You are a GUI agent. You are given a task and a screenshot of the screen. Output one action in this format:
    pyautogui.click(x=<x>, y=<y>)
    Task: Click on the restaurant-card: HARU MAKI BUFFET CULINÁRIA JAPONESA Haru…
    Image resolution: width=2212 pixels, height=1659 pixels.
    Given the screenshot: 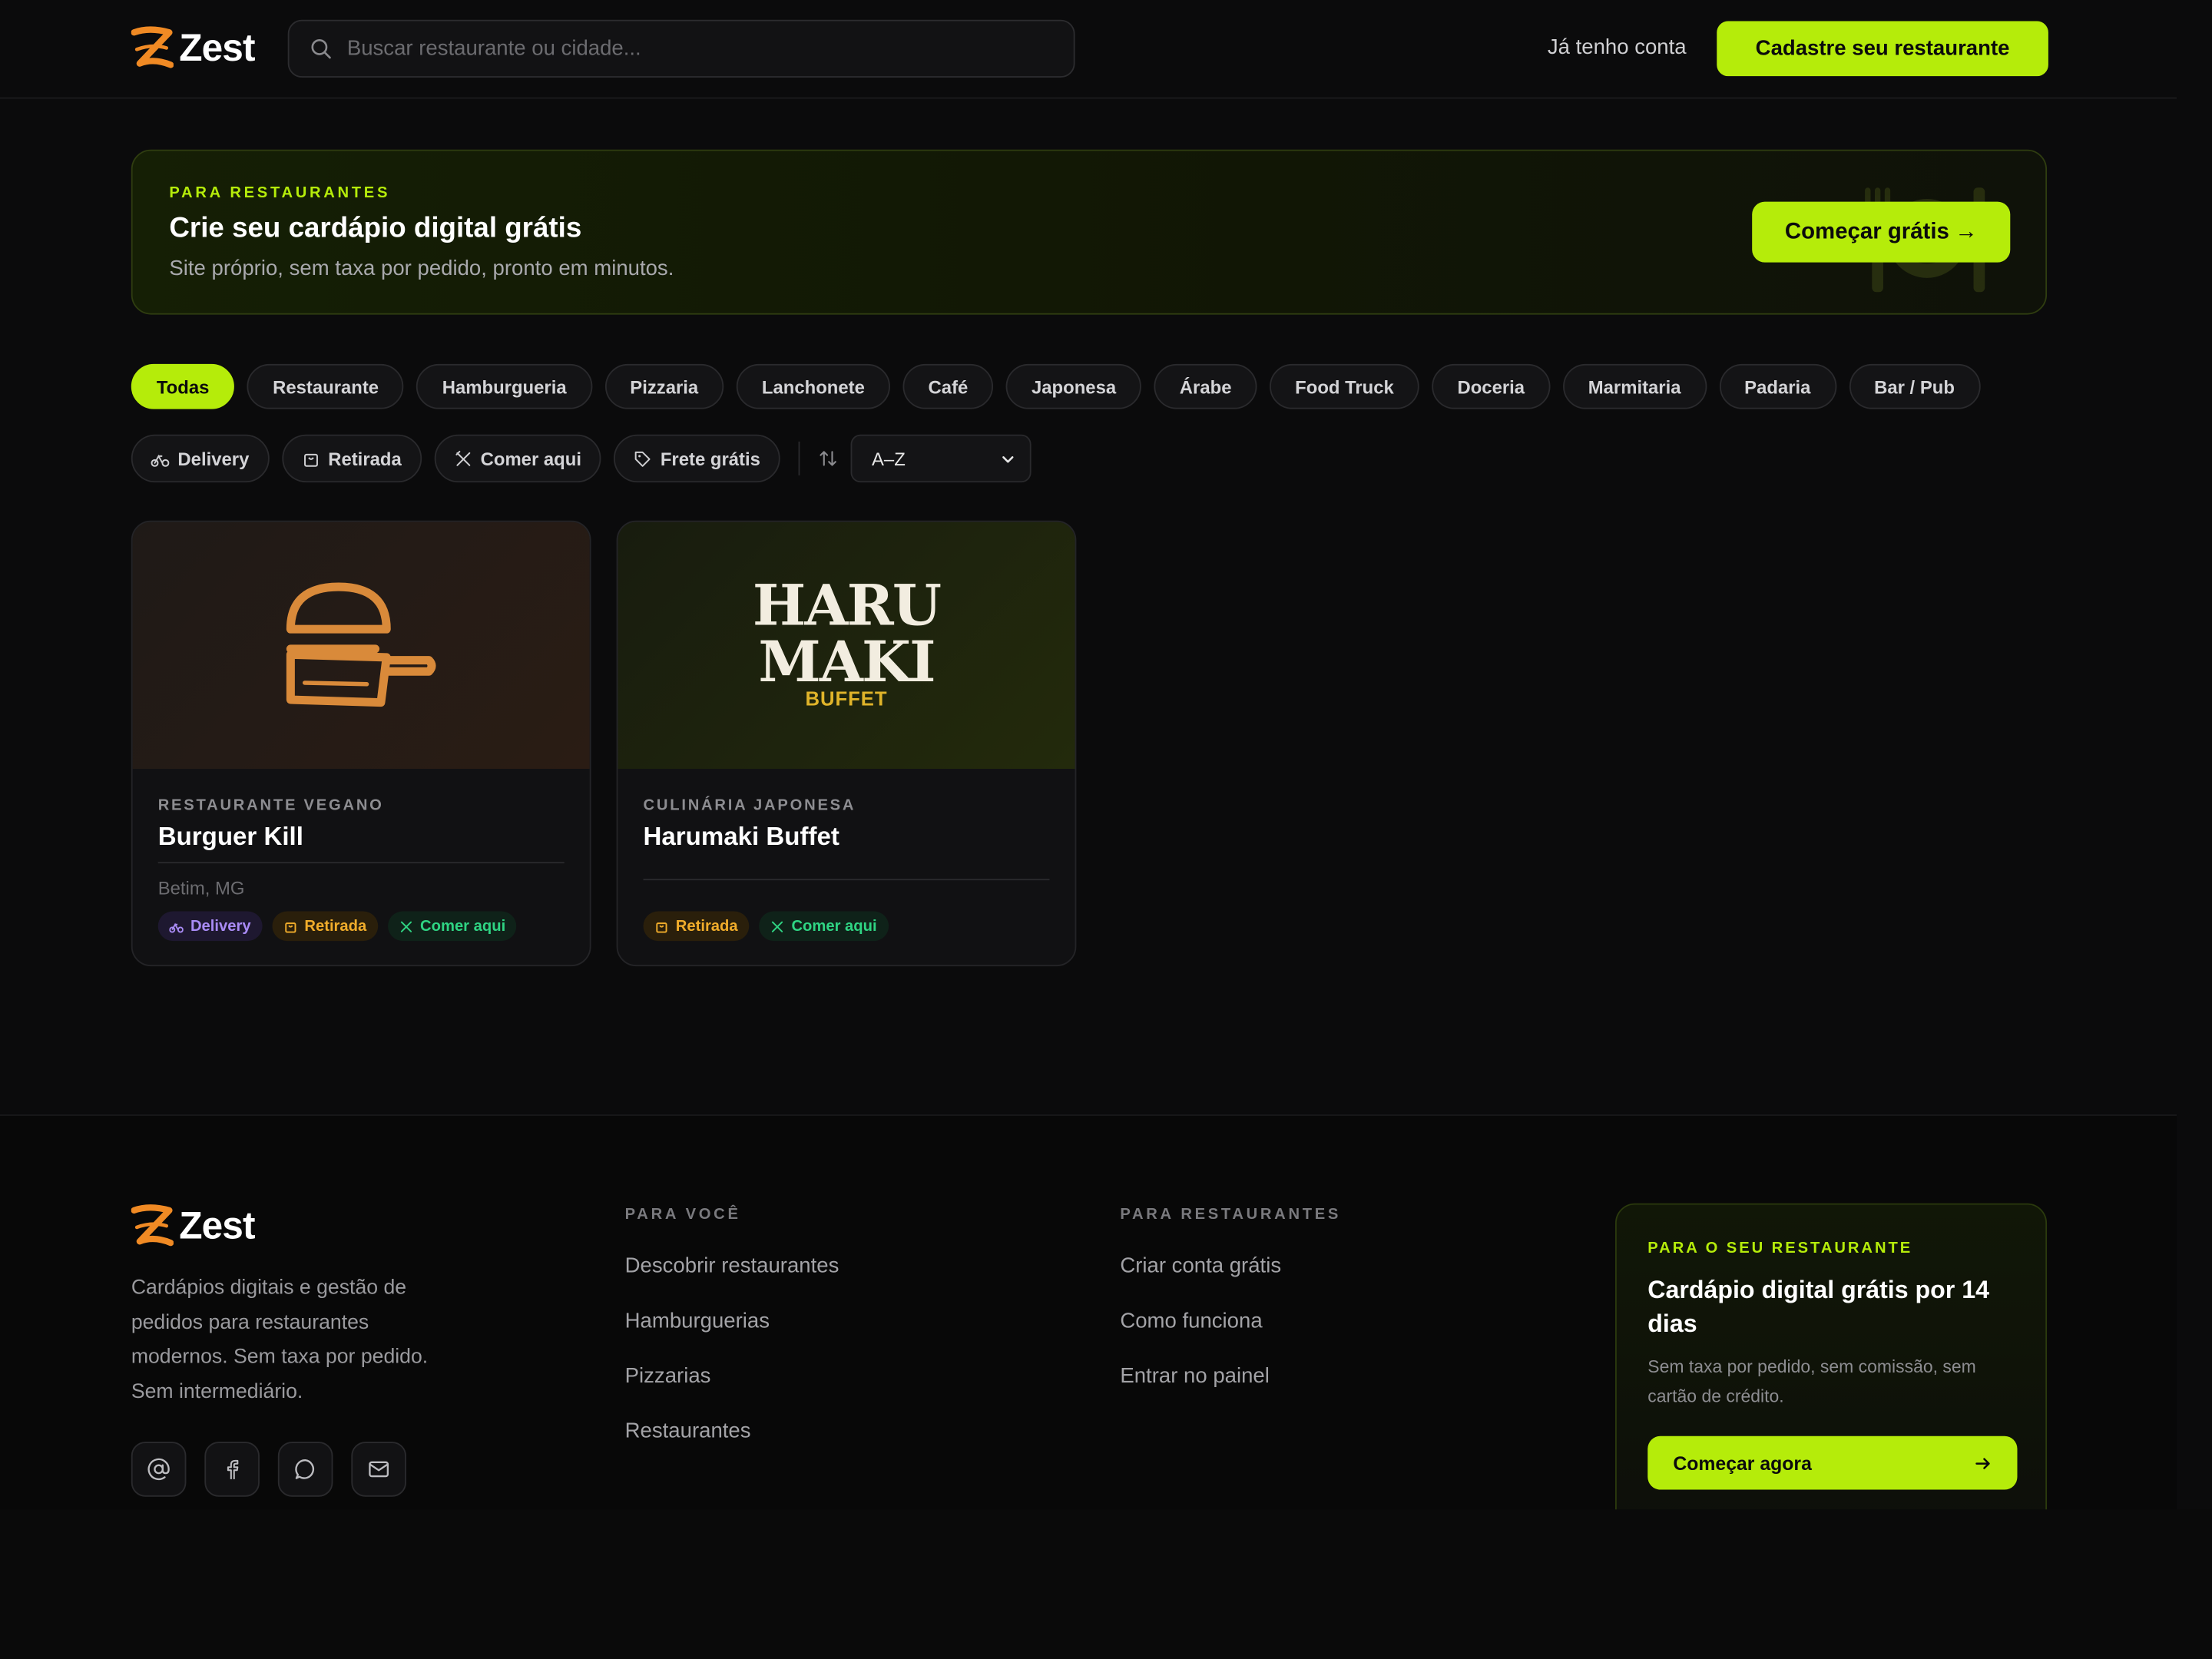 What is the action you would take?
    pyautogui.click(x=846, y=744)
    